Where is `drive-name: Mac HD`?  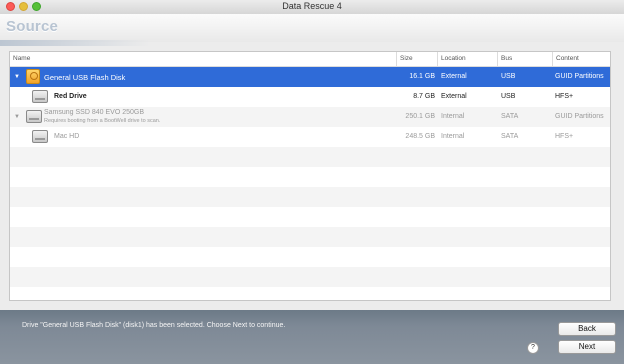
drive-name: Mac HD is located at coordinates (67, 136).